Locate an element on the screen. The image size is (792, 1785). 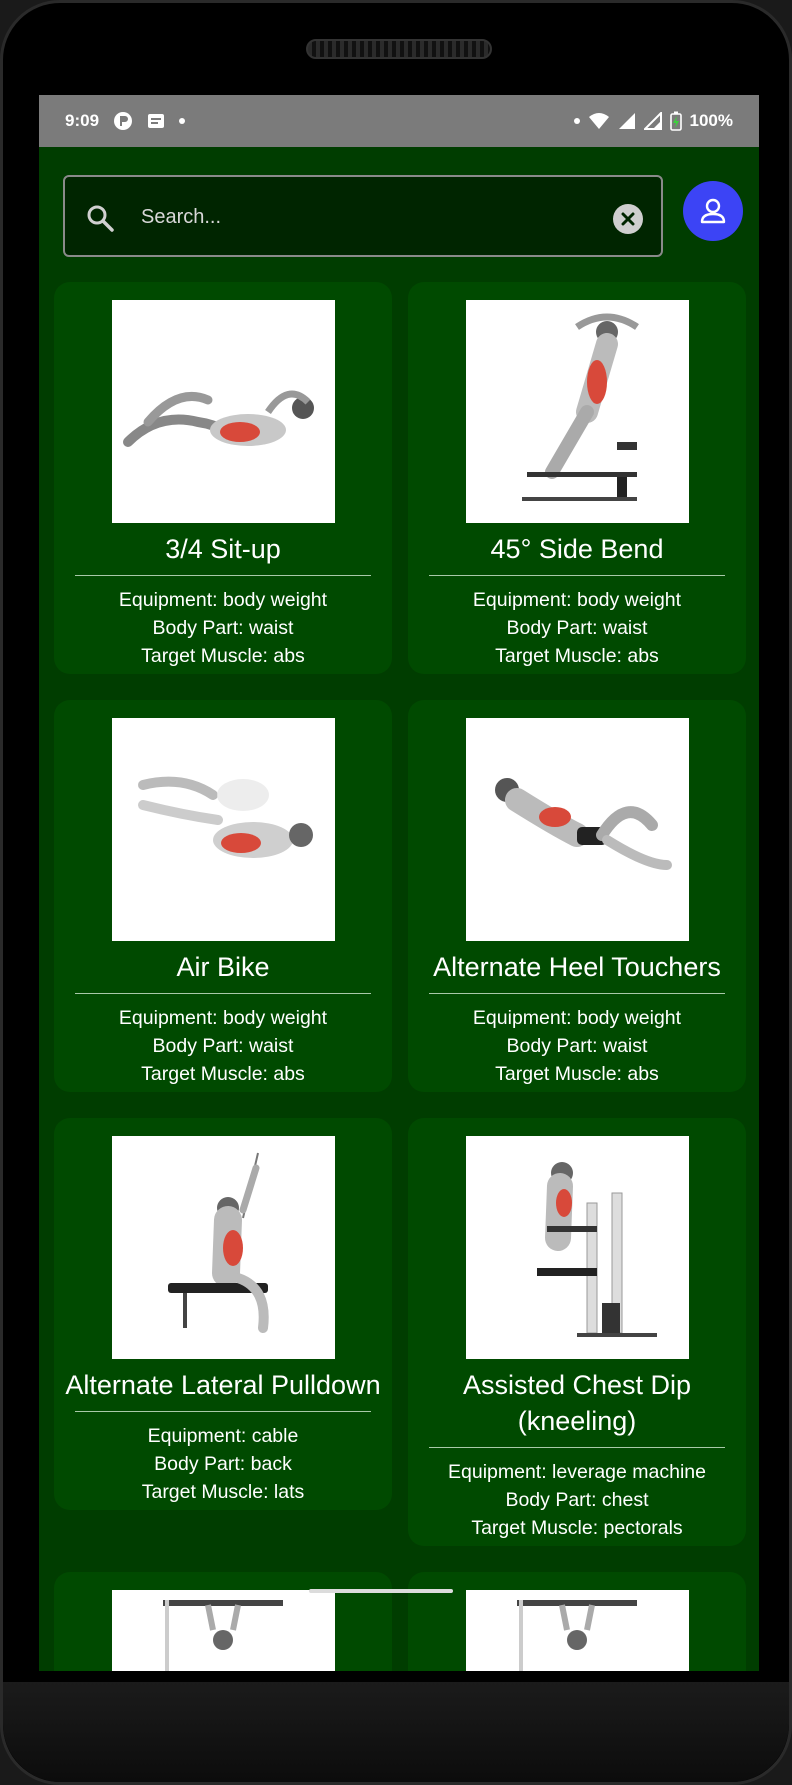
battery-charging-icon is located at coordinates (675, 121).